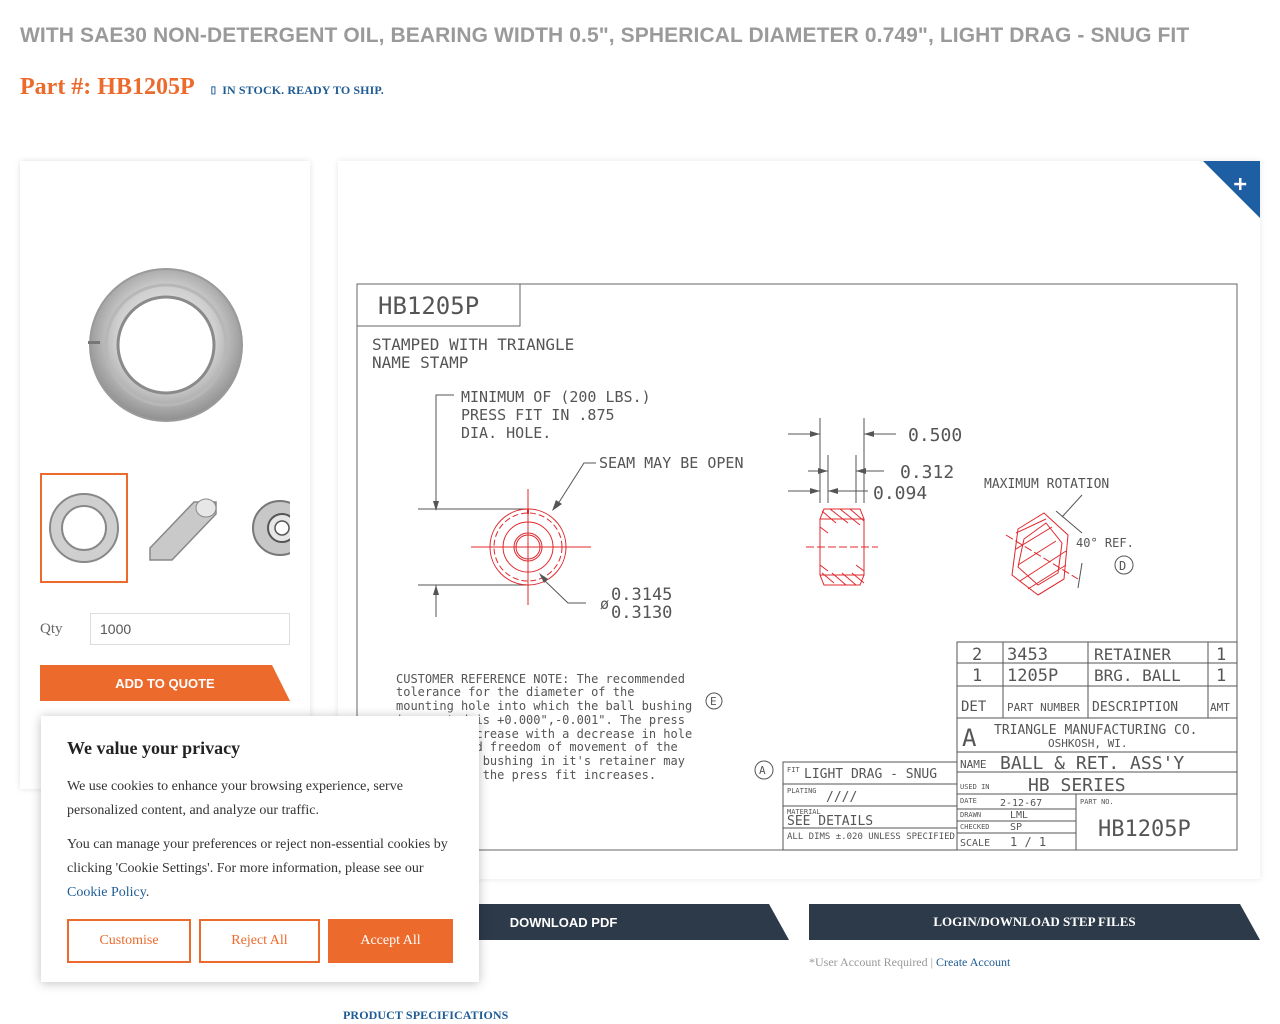 The height and width of the screenshot is (1024, 1280). What do you see at coordinates (900, 493) in the screenshot?
I see `dim-offset: 0.094` at bounding box center [900, 493].